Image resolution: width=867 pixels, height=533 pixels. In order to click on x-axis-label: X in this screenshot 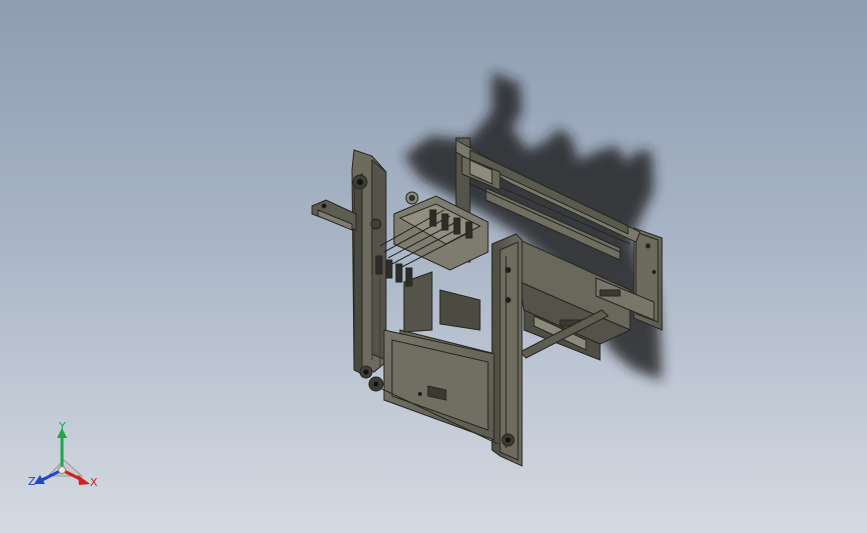, I will do `click(94, 482)`.